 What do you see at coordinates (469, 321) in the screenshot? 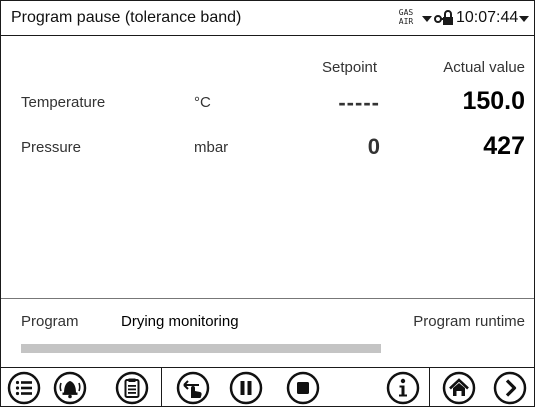
I see `program-runtime-label: Program runtime` at bounding box center [469, 321].